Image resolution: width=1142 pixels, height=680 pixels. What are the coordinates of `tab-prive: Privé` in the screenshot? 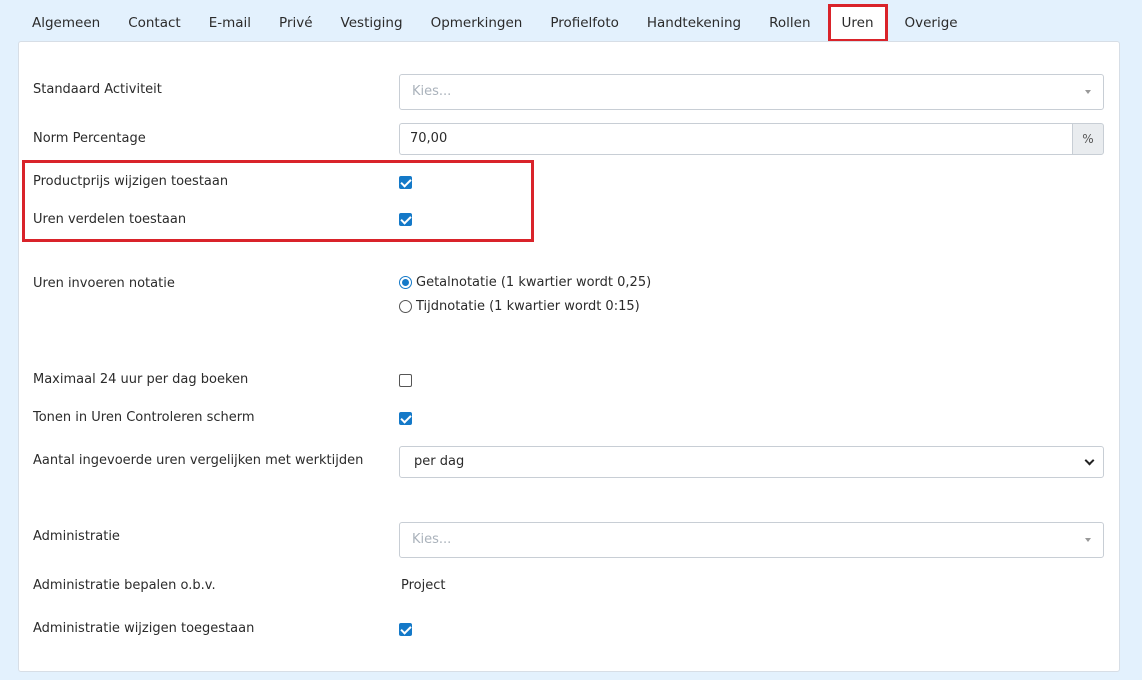 It's located at (296, 23).